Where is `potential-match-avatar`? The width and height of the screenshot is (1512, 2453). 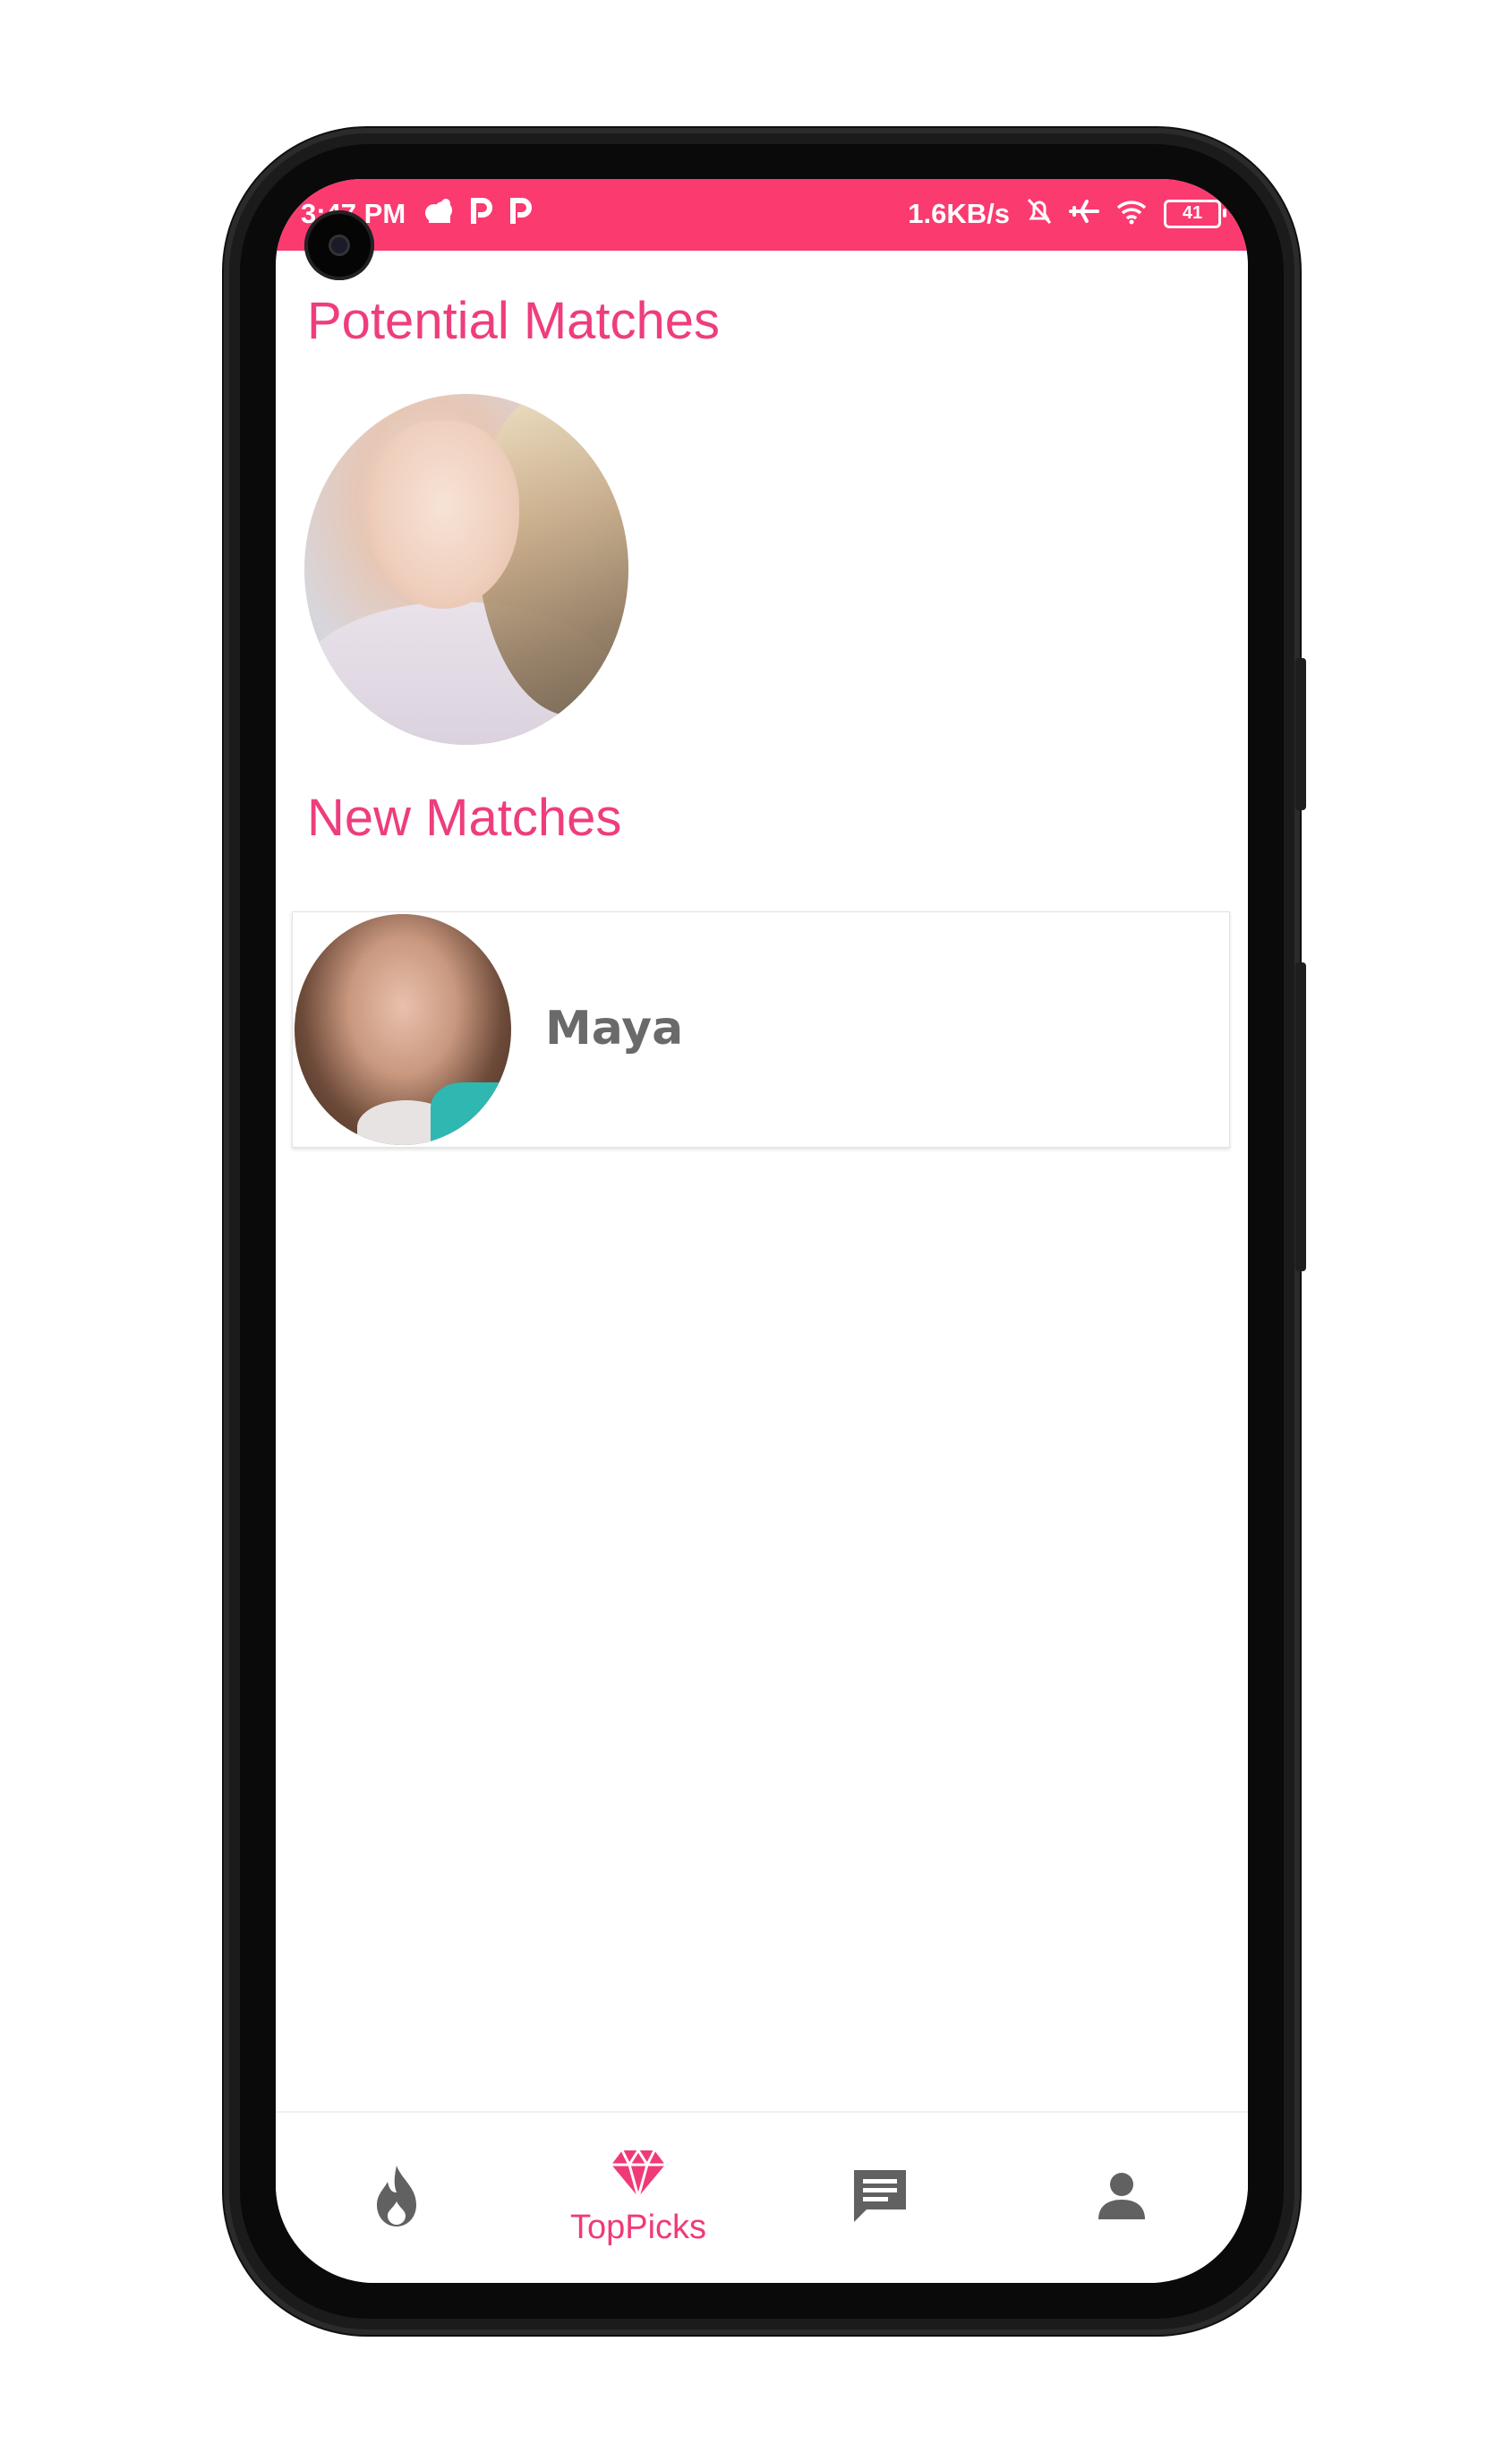 potential-match-avatar is located at coordinates (466, 569).